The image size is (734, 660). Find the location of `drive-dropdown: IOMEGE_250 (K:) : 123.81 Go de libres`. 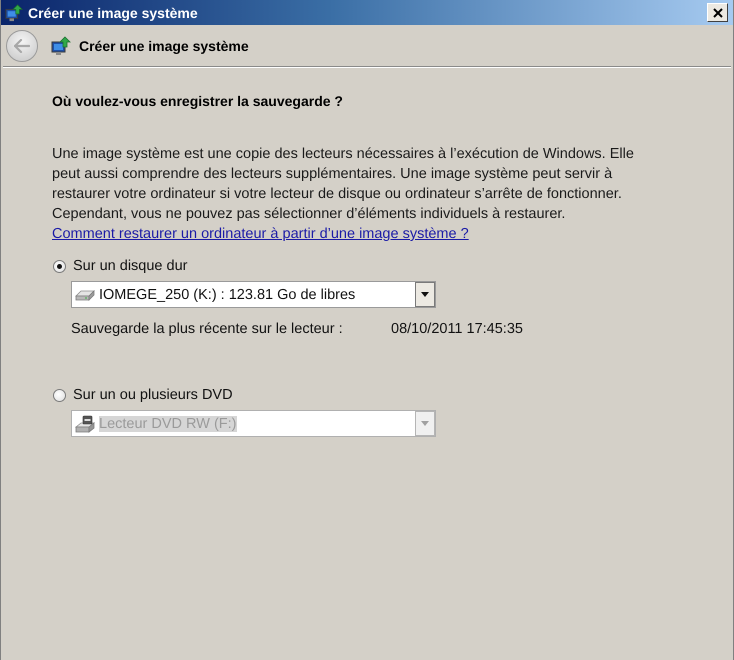

drive-dropdown: IOMEGE_250 (K:) : 123.81 Go de libres is located at coordinates (253, 294).